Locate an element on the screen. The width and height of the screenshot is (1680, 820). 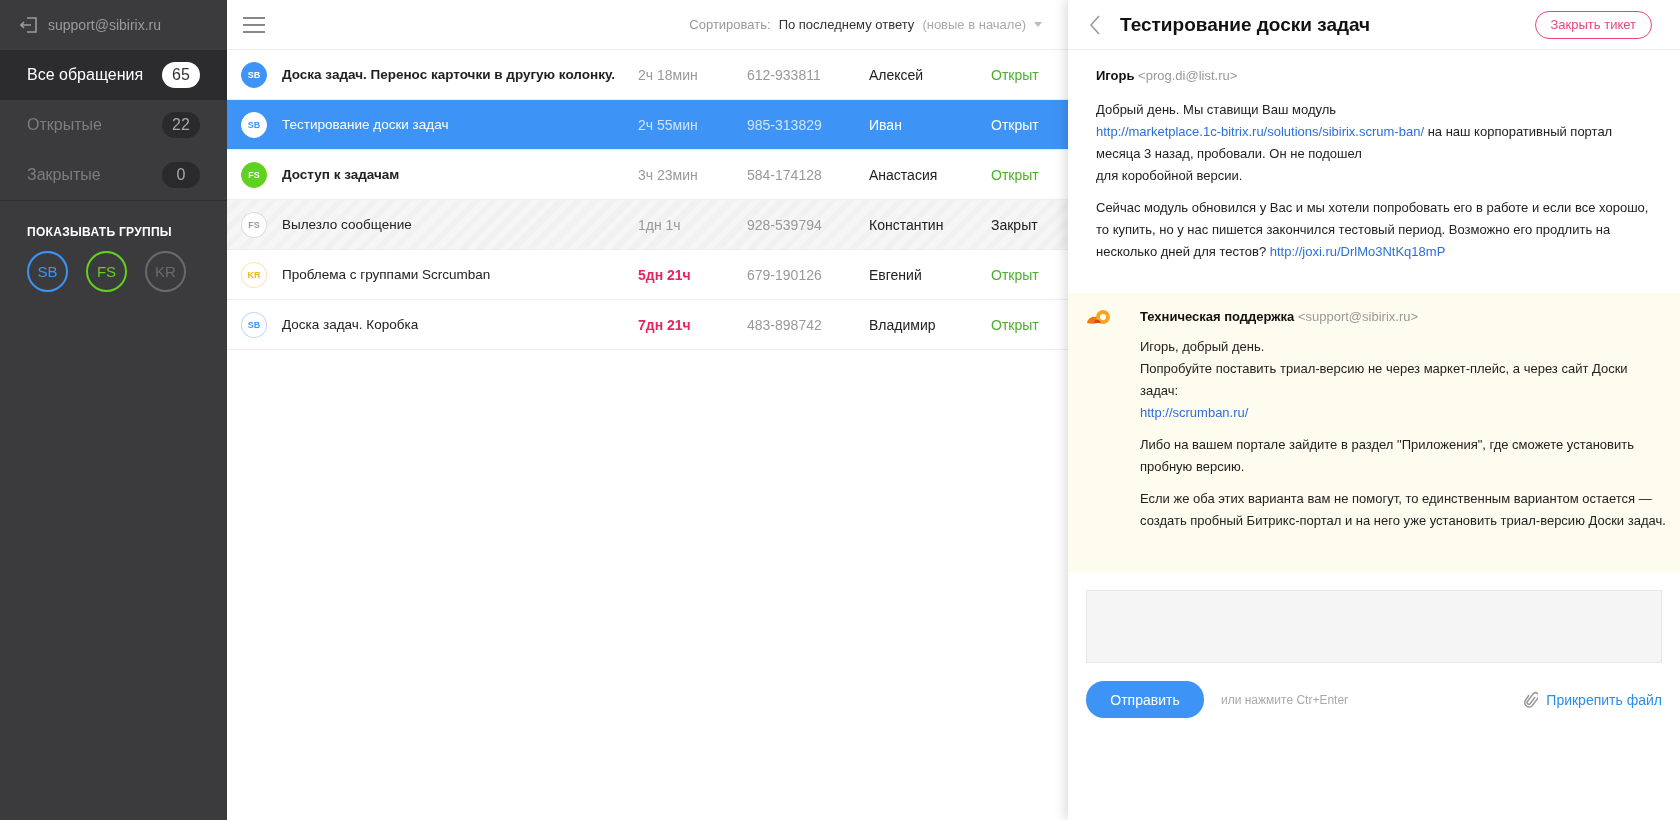
ticket-title: Доска задач. Перенос карточки в другую колонку. is located at coordinates (449, 74).